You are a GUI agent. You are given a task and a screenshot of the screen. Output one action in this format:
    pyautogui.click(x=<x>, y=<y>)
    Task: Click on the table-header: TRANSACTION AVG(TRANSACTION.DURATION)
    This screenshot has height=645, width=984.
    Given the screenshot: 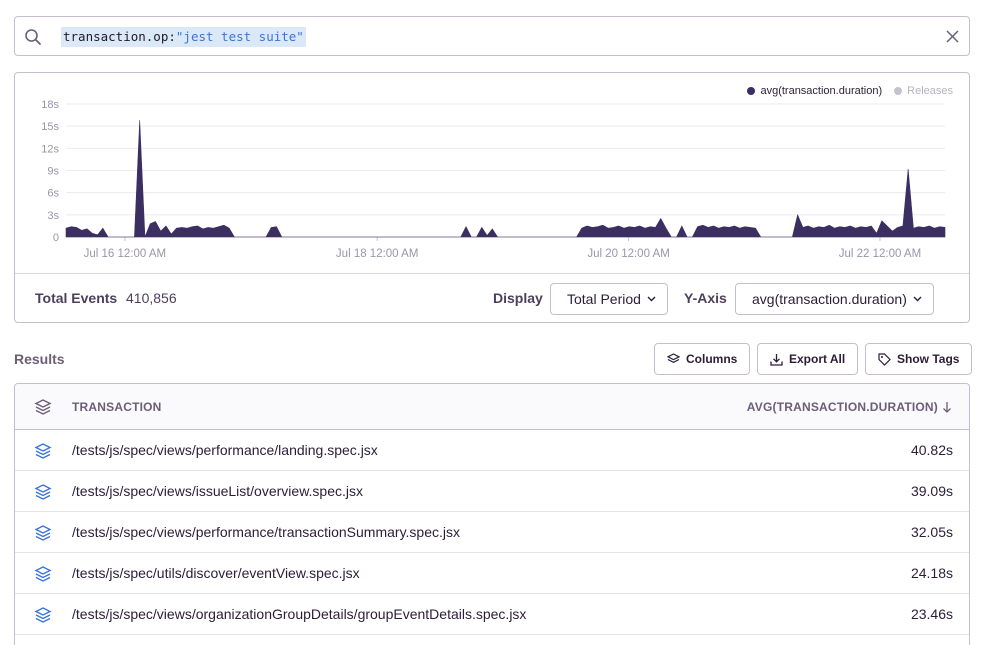 What is the action you would take?
    pyautogui.click(x=492, y=407)
    